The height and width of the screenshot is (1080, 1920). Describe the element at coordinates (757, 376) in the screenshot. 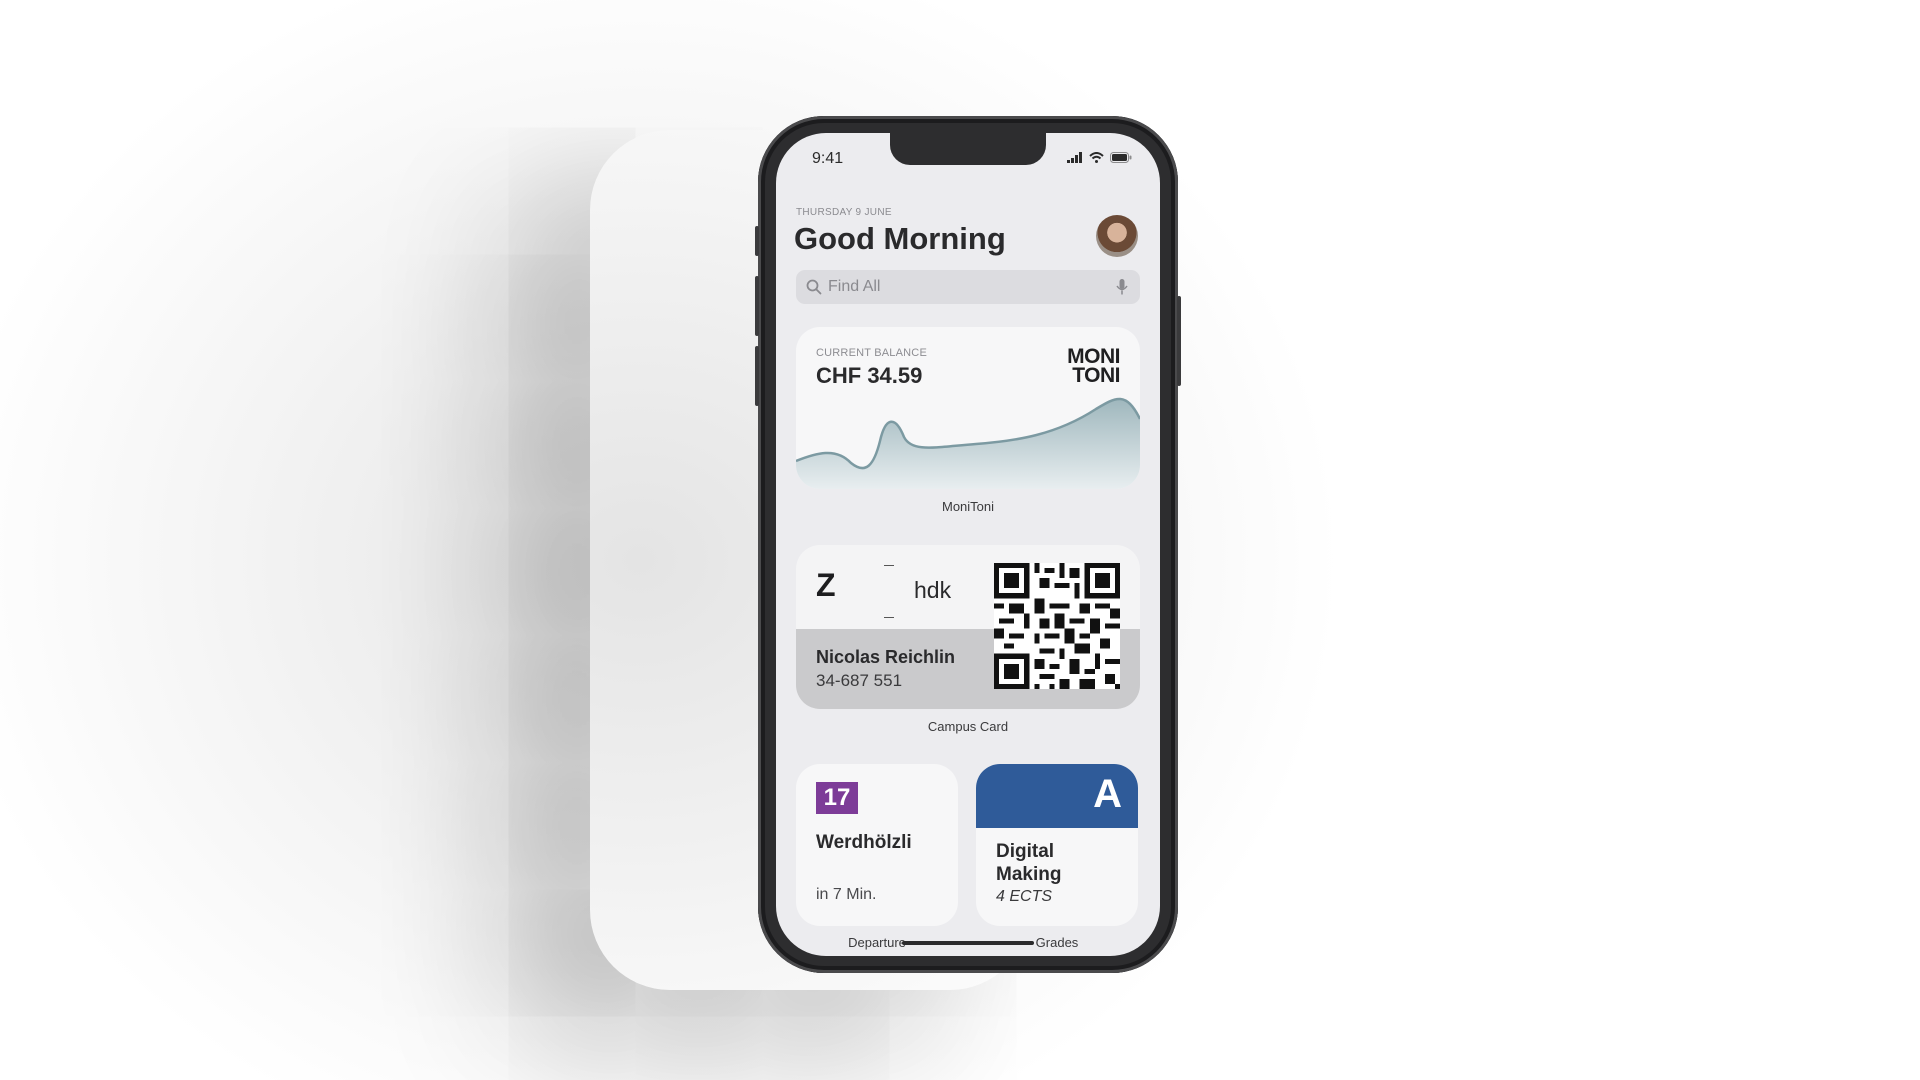

I see `volume-down-button` at that location.